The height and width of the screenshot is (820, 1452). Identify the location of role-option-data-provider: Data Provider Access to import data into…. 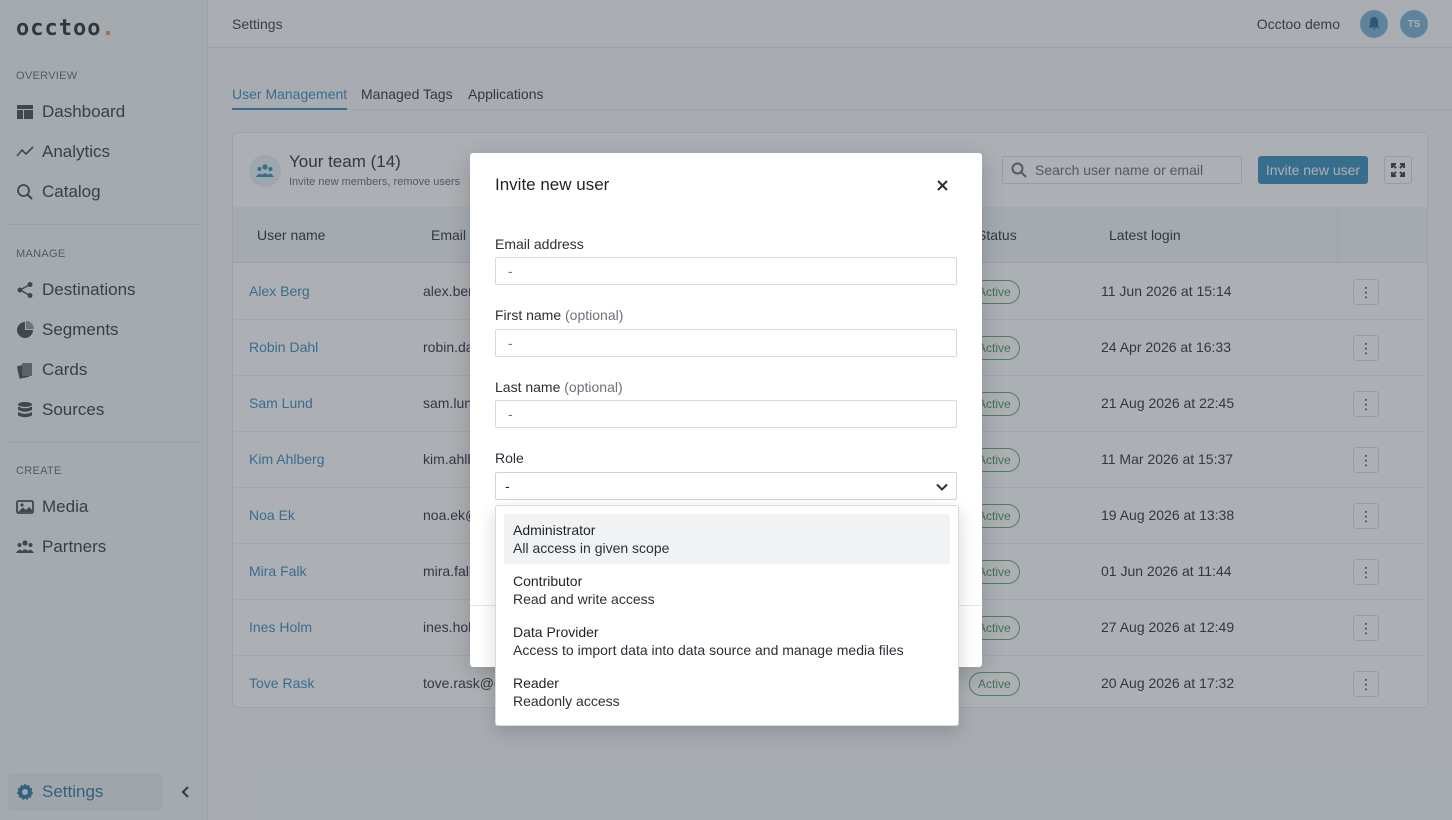
(727, 641).